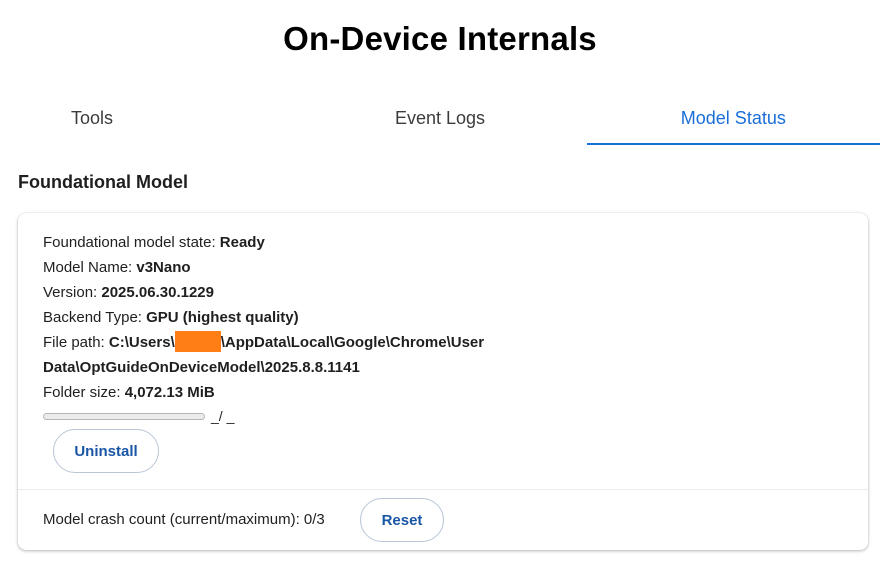 Image resolution: width=880 pixels, height=563 pixels. What do you see at coordinates (440, 38) in the screenshot?
I see `page-title: On-Device Internals` at bounding box center [440, 38].